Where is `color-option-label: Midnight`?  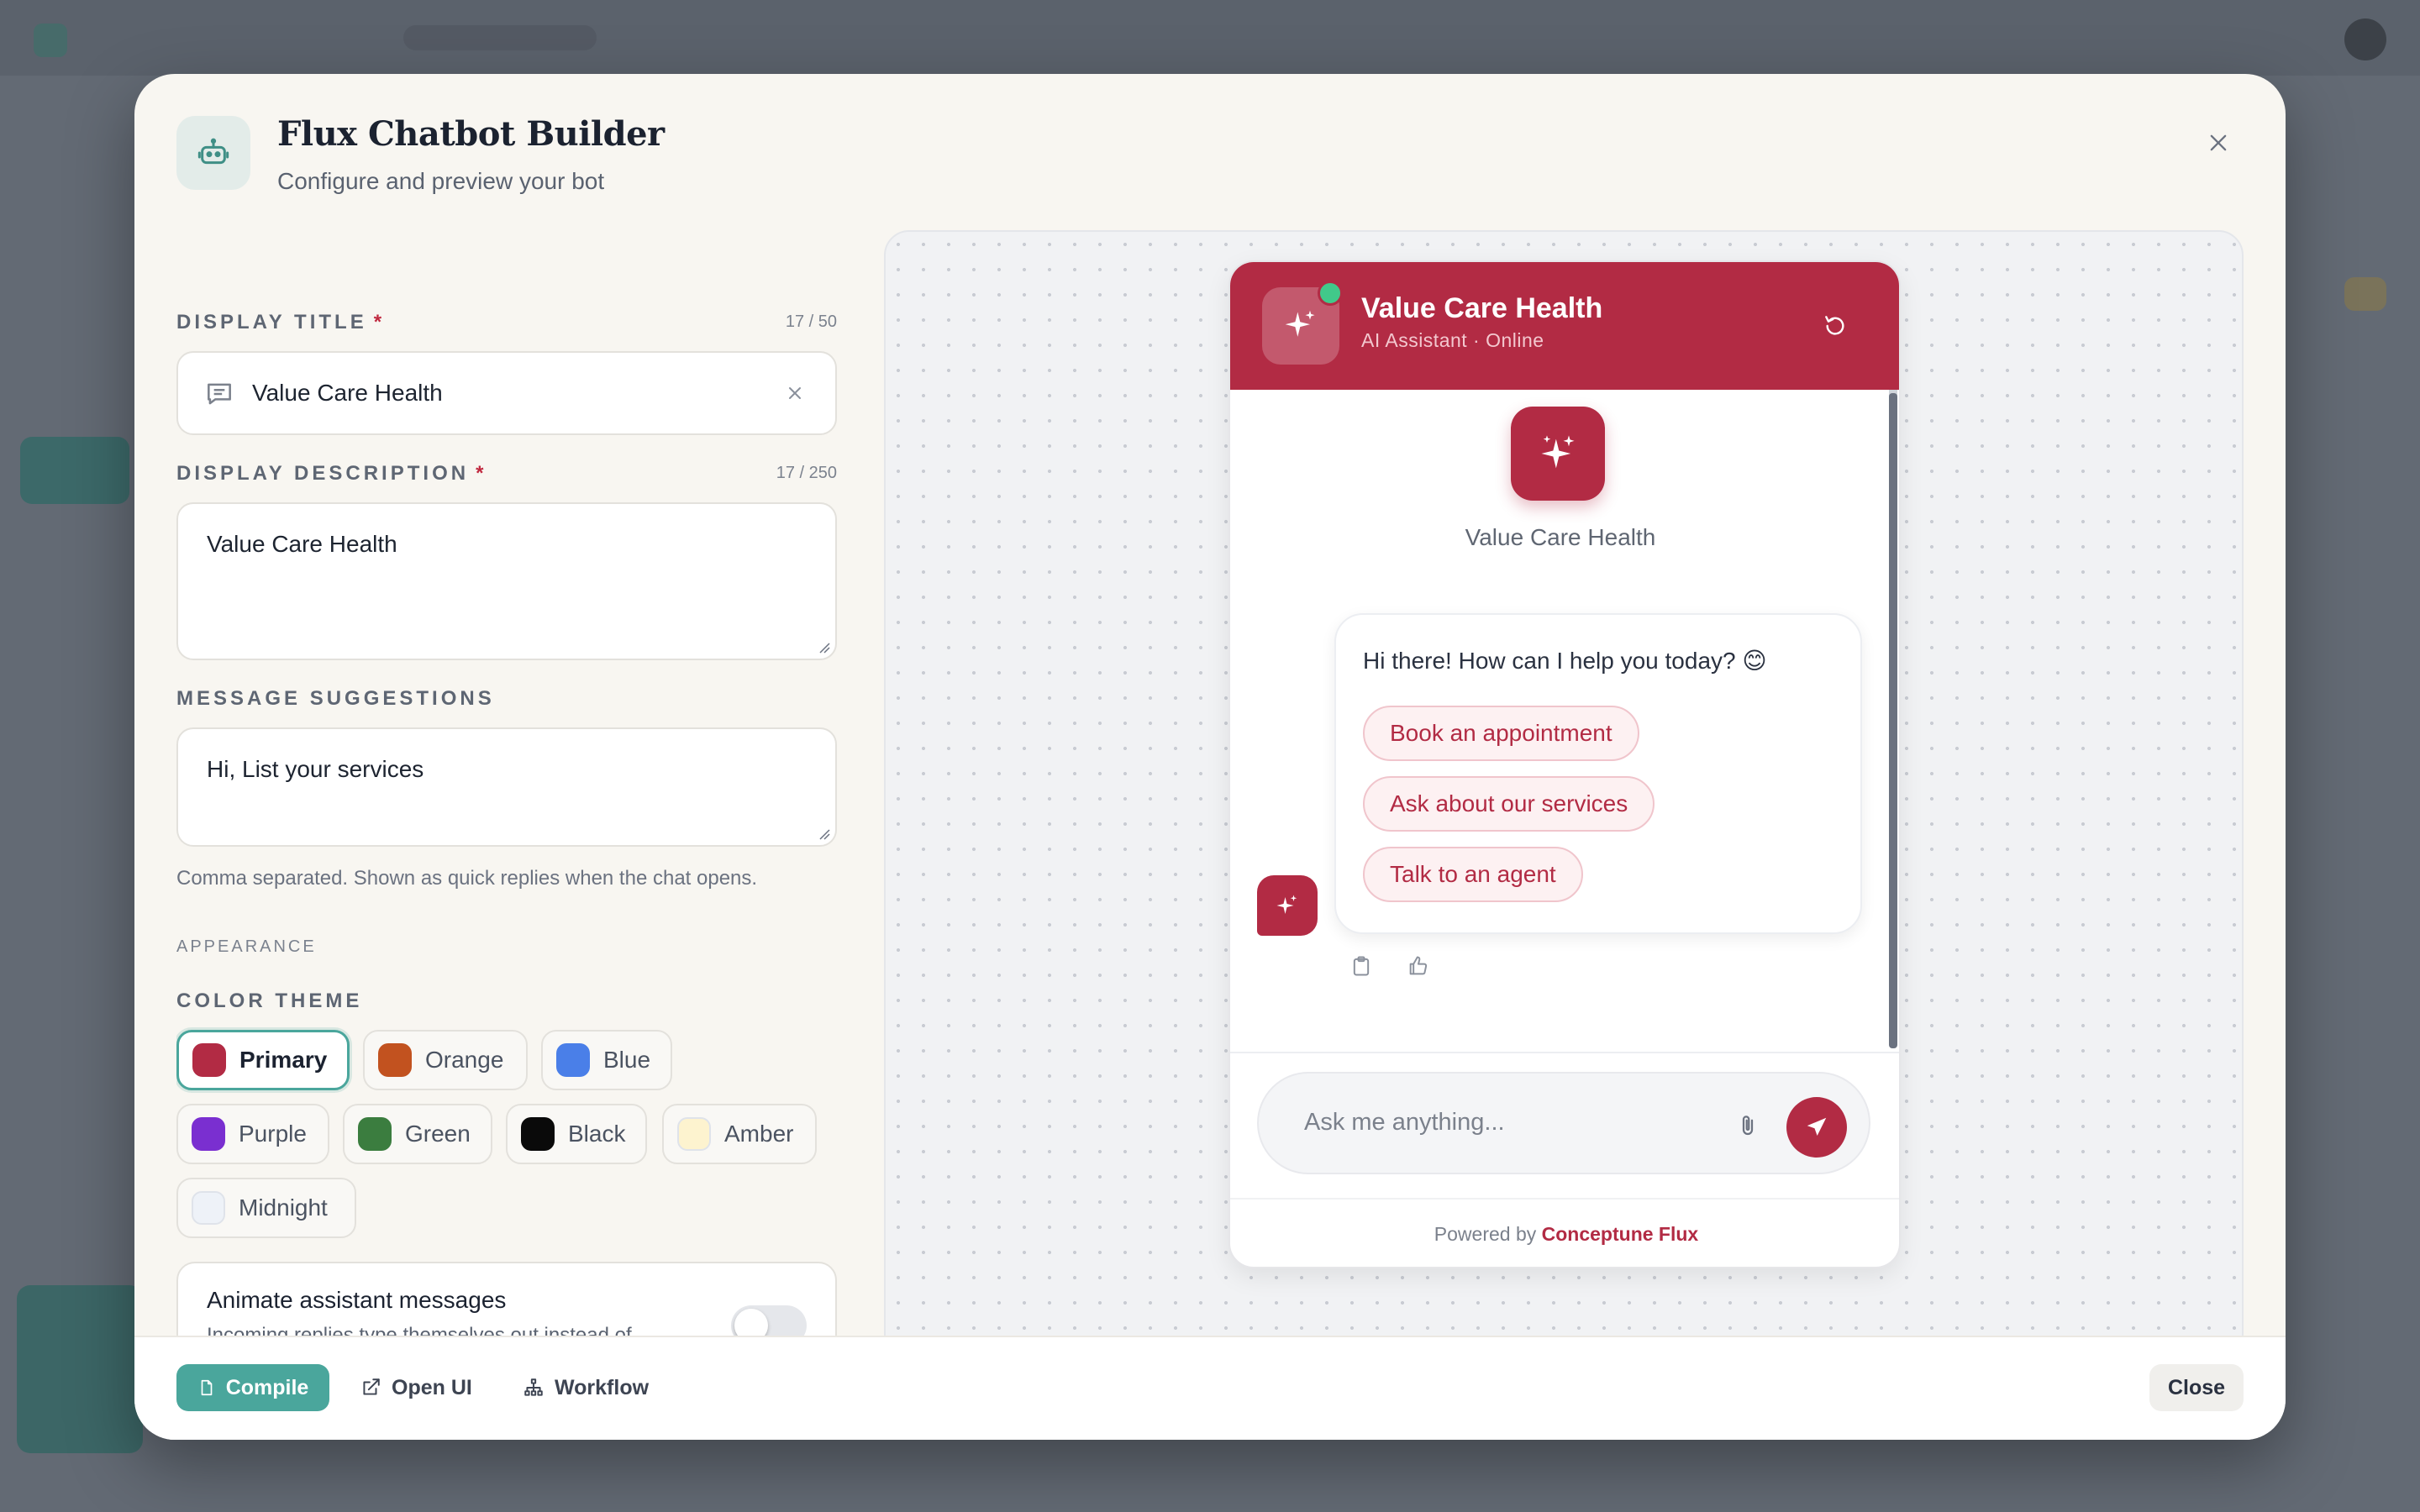
color-option-label: Midnight is located at coordinates (284, 1207).